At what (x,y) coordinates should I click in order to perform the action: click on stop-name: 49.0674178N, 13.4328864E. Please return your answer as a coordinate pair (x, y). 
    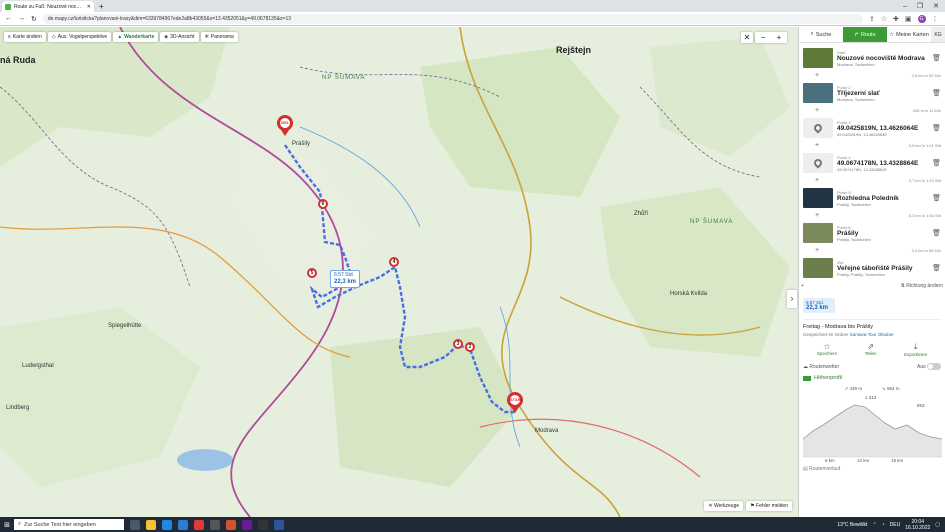
    Looking at the image, I should click on (882, 163).